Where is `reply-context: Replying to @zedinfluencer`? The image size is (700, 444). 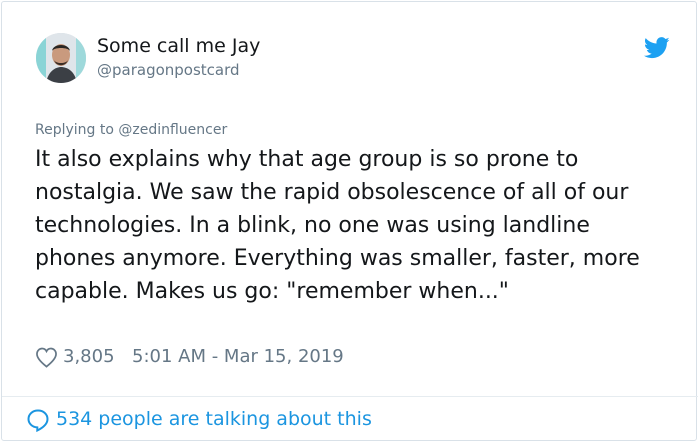 reply-context: Replying to @zedinfluencer is located at coordinates (131, 130).